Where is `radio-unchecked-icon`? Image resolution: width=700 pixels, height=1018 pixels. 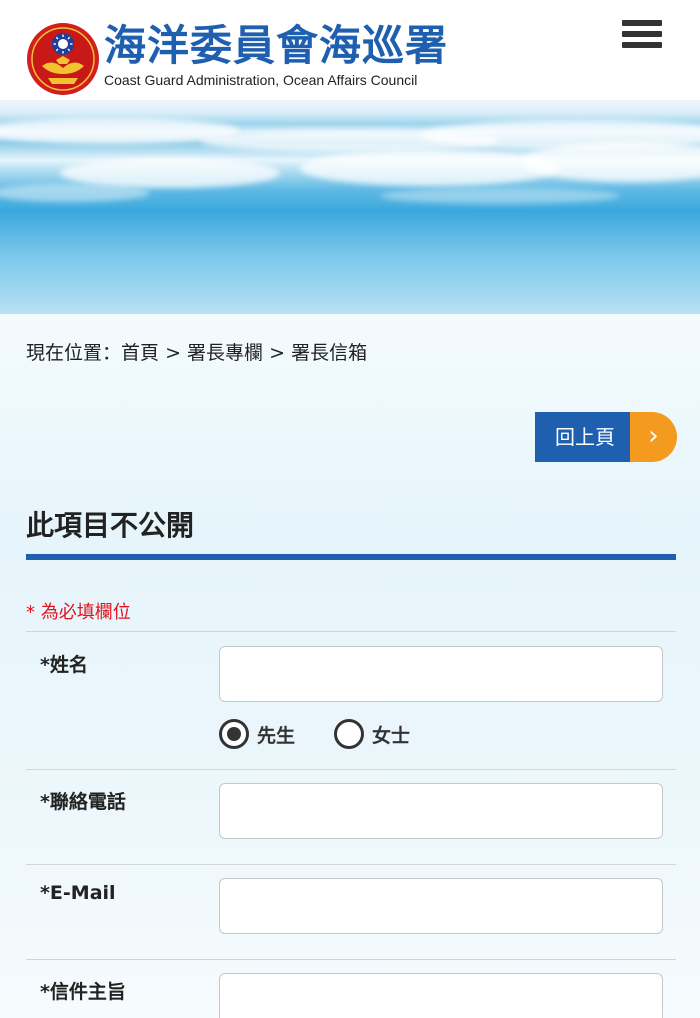
radio-unchecked-icon is located at coordinates (349, 734).